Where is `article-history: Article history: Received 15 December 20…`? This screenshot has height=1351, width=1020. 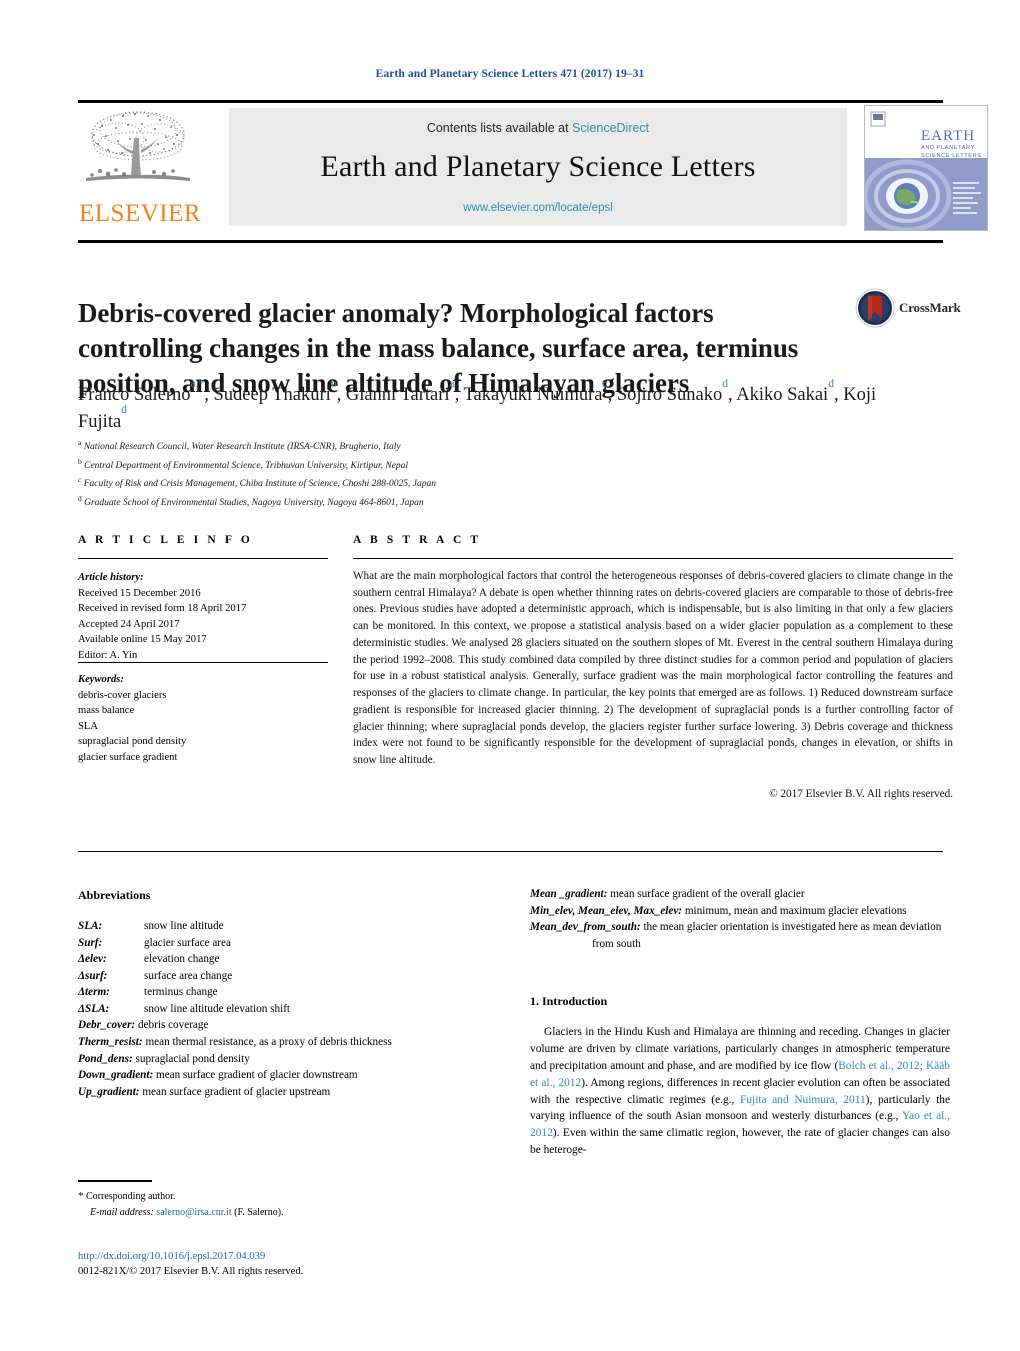 article-history: Article history: Received 15 December 20… is located at coordinates (203, 616).